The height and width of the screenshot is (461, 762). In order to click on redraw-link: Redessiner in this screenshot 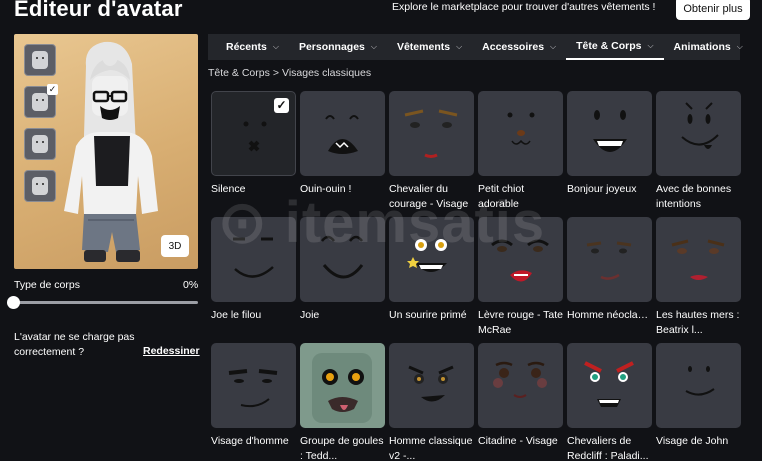, I will do `click(171, 351)`.